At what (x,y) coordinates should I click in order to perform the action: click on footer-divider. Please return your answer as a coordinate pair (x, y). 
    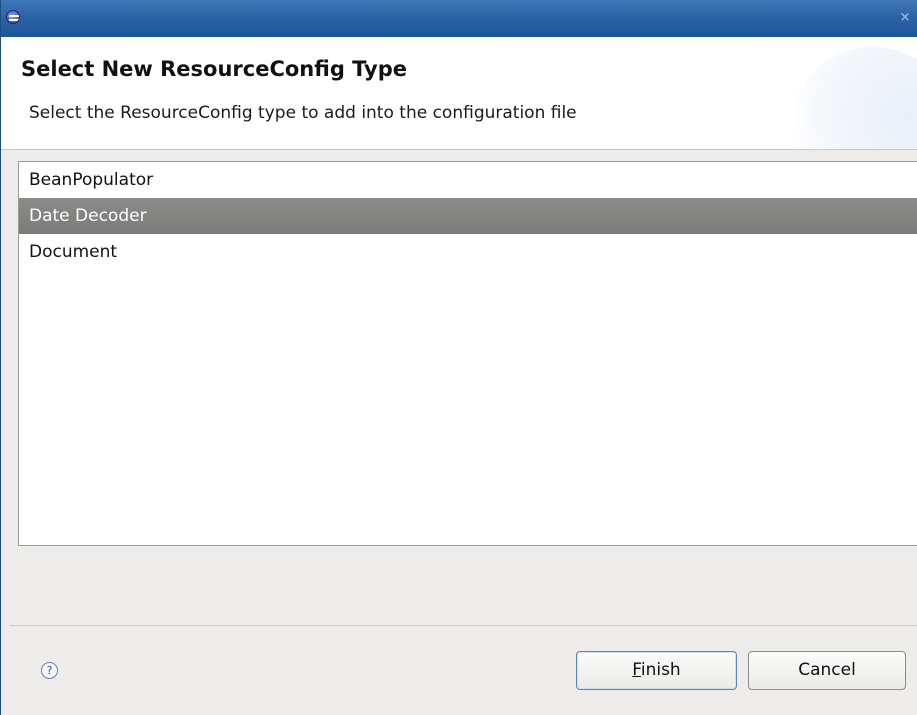
    Looking at the image, I should click on (463, 625).